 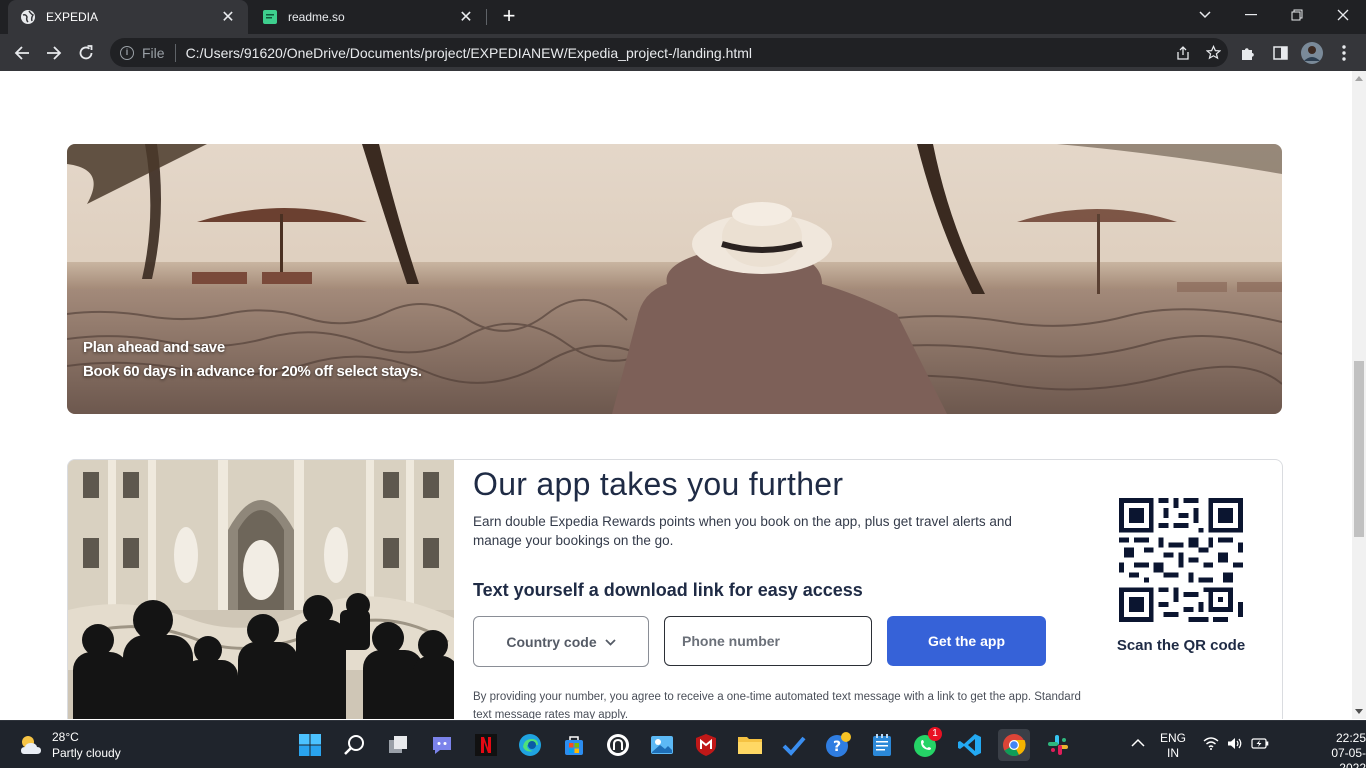 I want to click on tab-divider, so click(x=486, y=17).